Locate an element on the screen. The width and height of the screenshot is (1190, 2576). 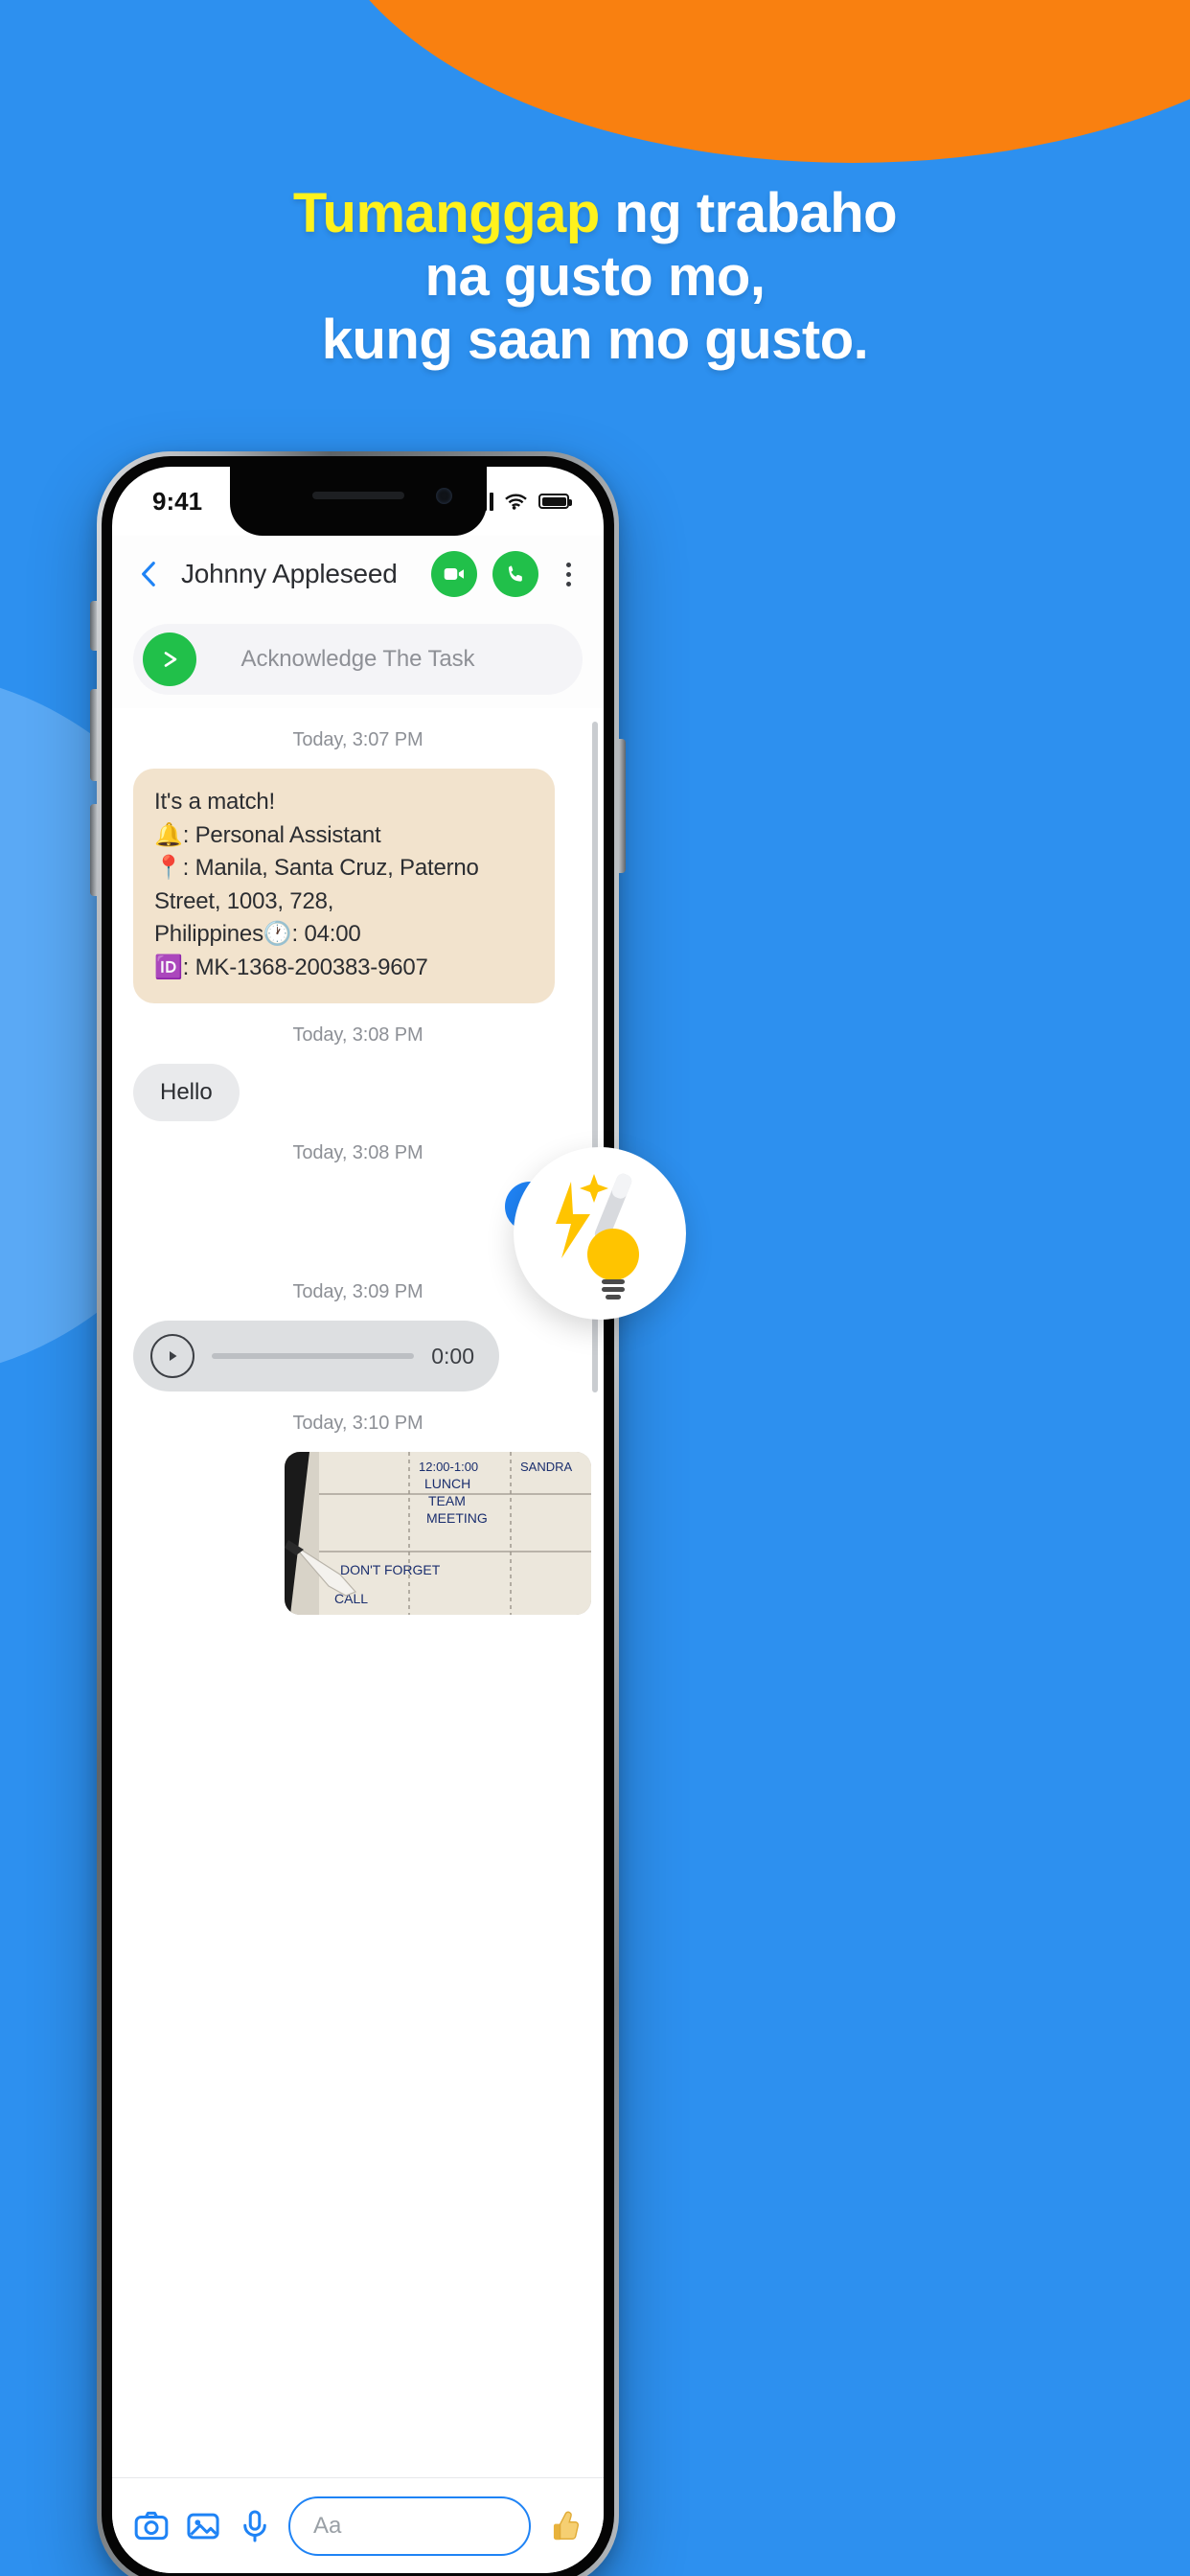
svg-text: MEETING is located at coordinates (457, 1518).